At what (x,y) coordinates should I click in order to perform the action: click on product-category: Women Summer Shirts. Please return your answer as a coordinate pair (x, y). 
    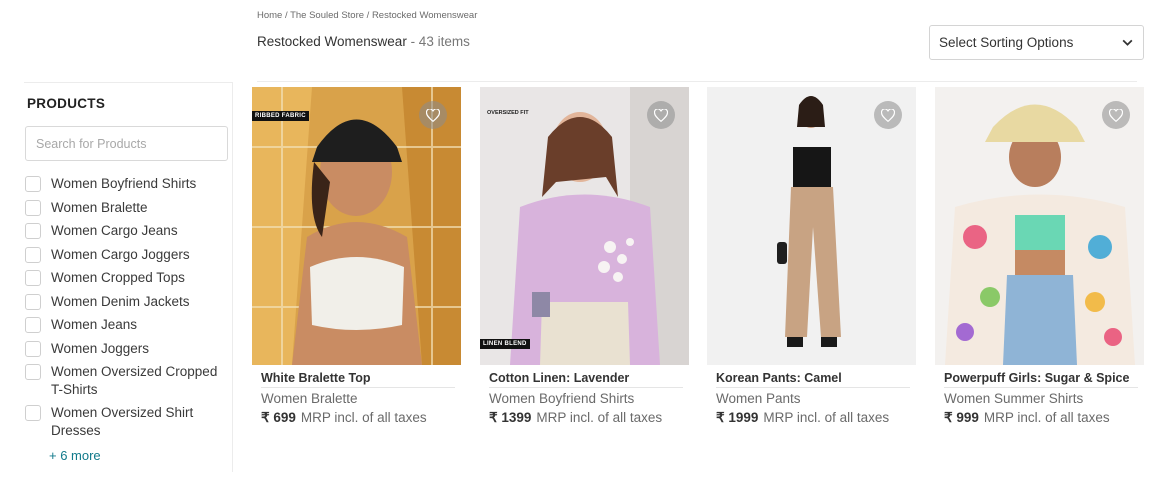
    Looking at the image, I should click on (1014, 398).